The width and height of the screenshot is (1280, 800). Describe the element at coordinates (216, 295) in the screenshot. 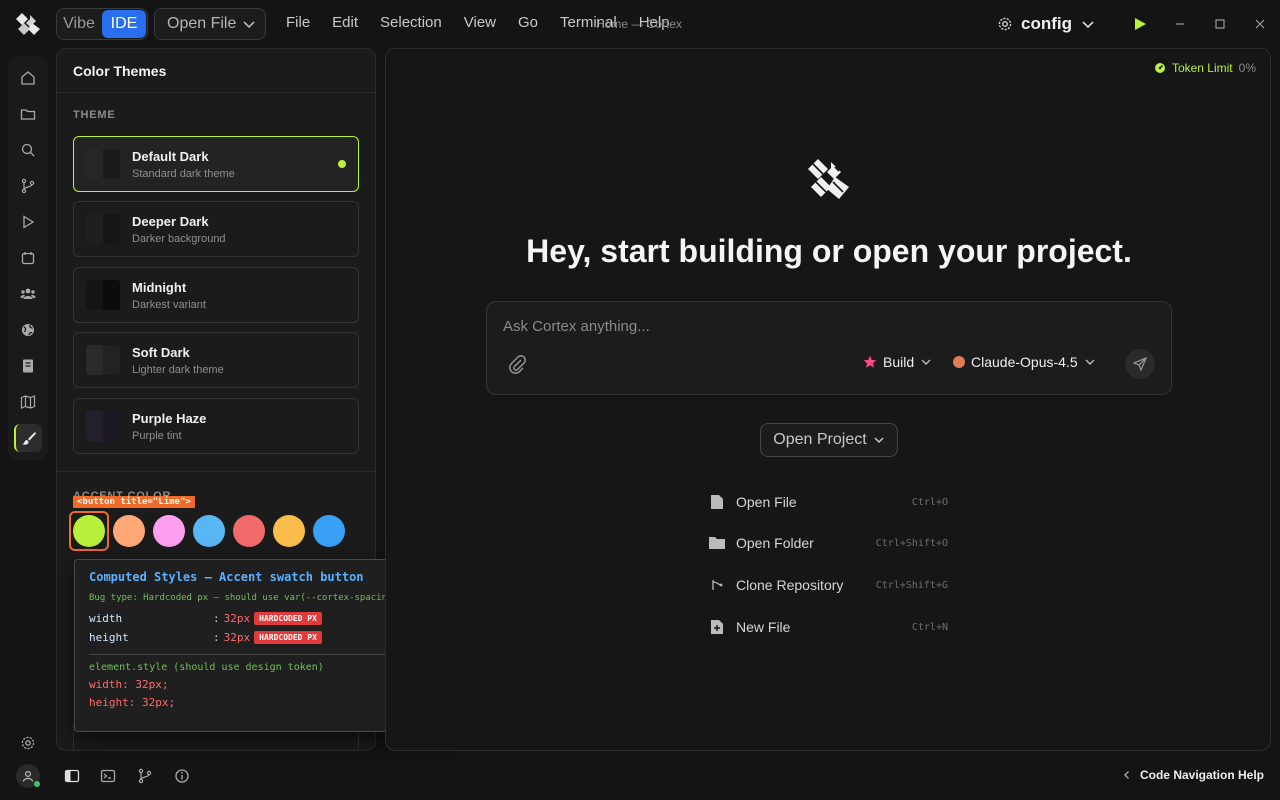

I see `theme-card-midnight: Midnight Darkest variant` at that location.